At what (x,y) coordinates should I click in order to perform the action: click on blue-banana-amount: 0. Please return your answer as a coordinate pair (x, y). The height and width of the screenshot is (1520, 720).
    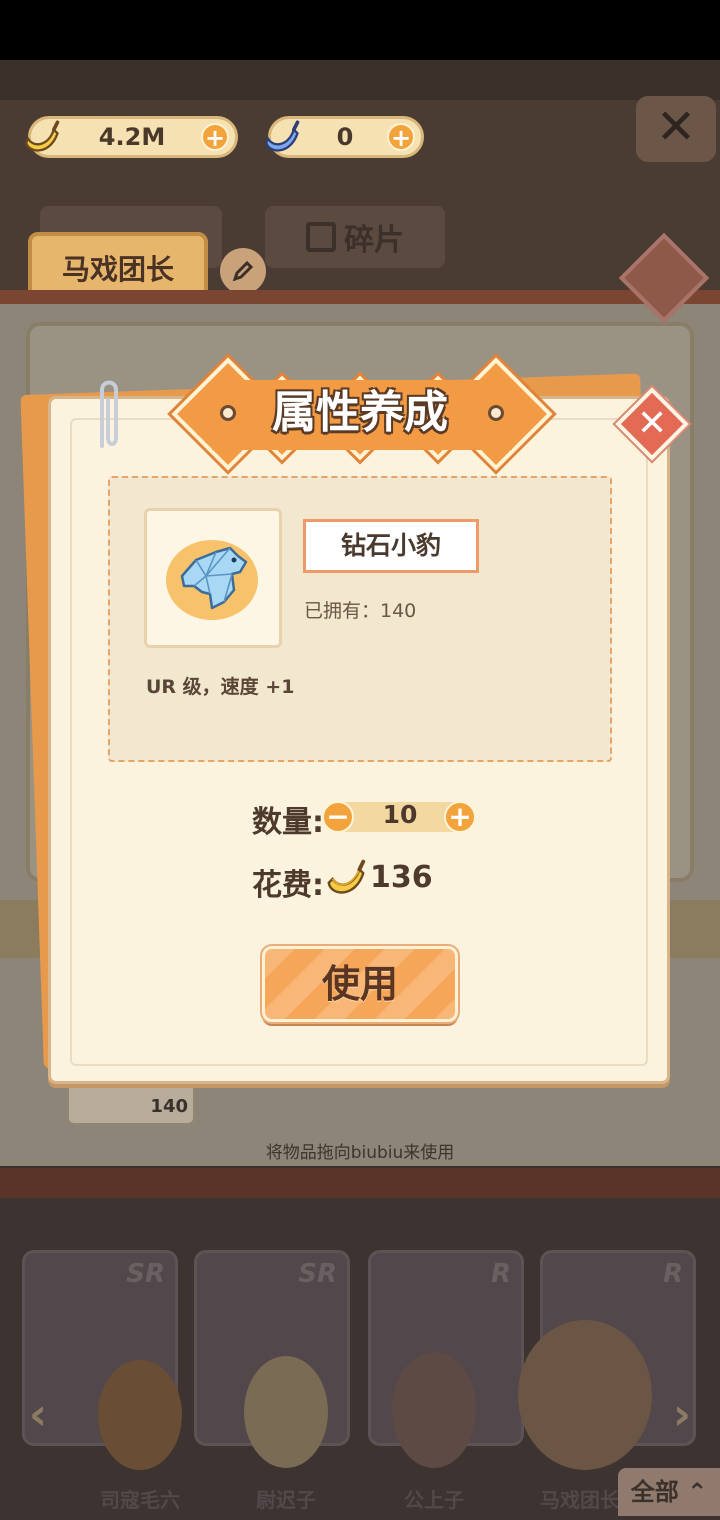
    Looking at the image, I should click on (345, 137).